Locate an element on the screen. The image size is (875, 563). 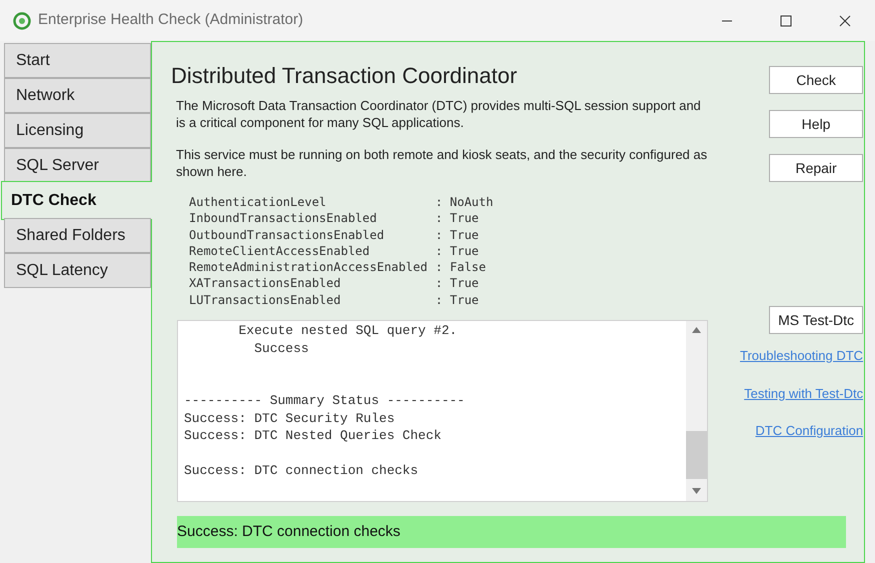
action-button: Repair is located at coordinates (816, 168).